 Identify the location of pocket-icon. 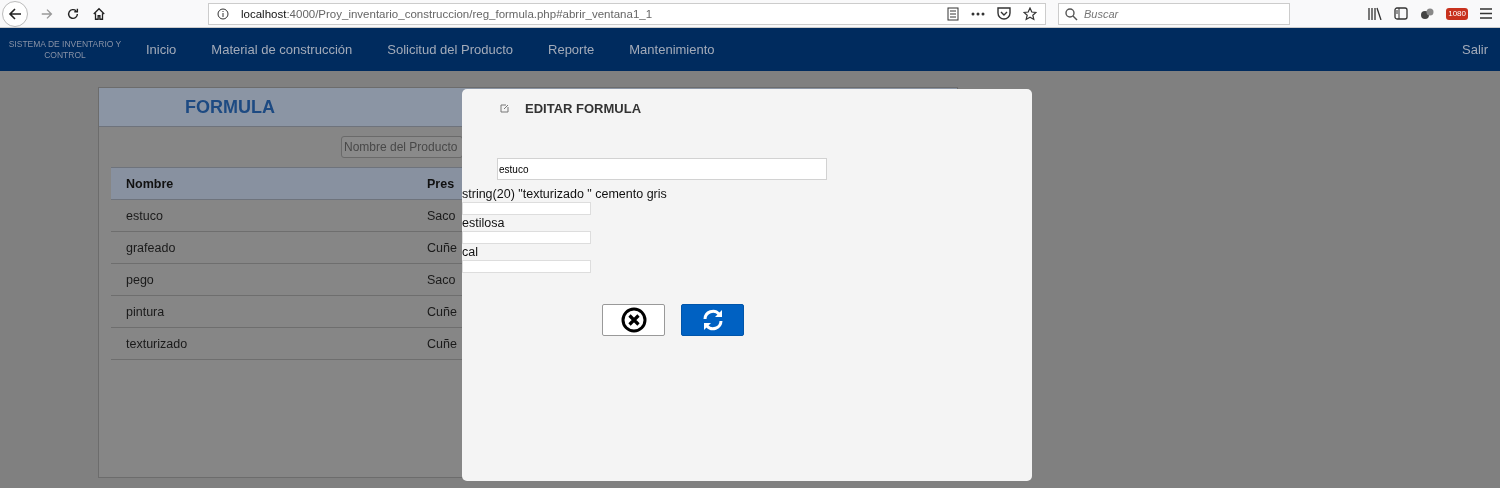
(1004, 13).